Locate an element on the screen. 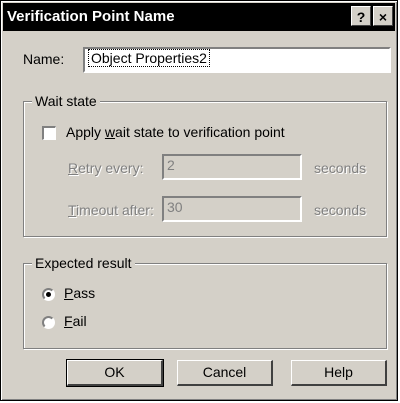 The height and width of the screenshot is (403, 400). title-bar: Verification Point Name ? × is located at coordinates (199, 17).